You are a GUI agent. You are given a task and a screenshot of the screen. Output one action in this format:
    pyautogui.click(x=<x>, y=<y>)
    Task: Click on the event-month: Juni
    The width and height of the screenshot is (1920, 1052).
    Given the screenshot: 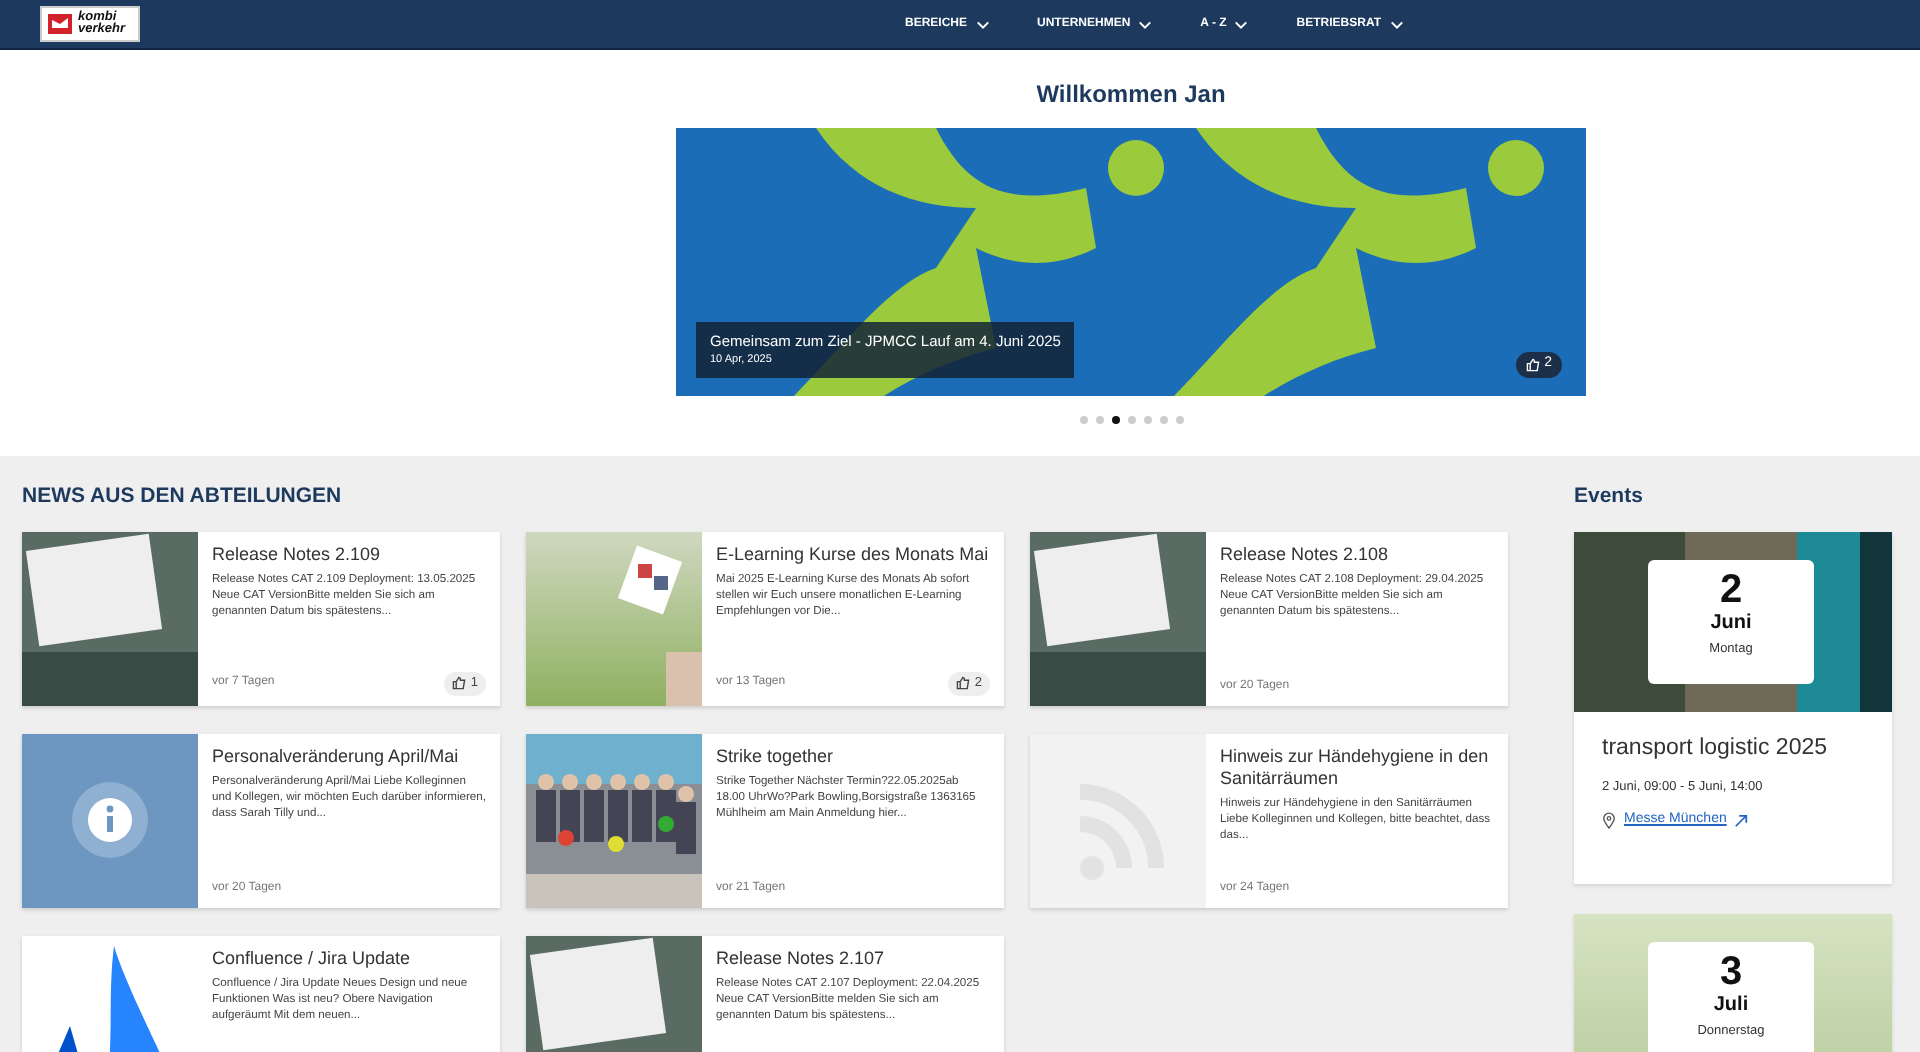 What is the action you would take?
    pyautogui.click(x=1731, y=623)
    